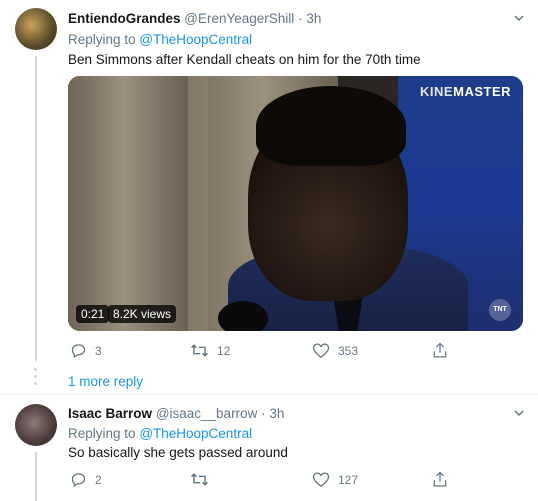  I want to click on reply-button: 3, so click(86, 350).